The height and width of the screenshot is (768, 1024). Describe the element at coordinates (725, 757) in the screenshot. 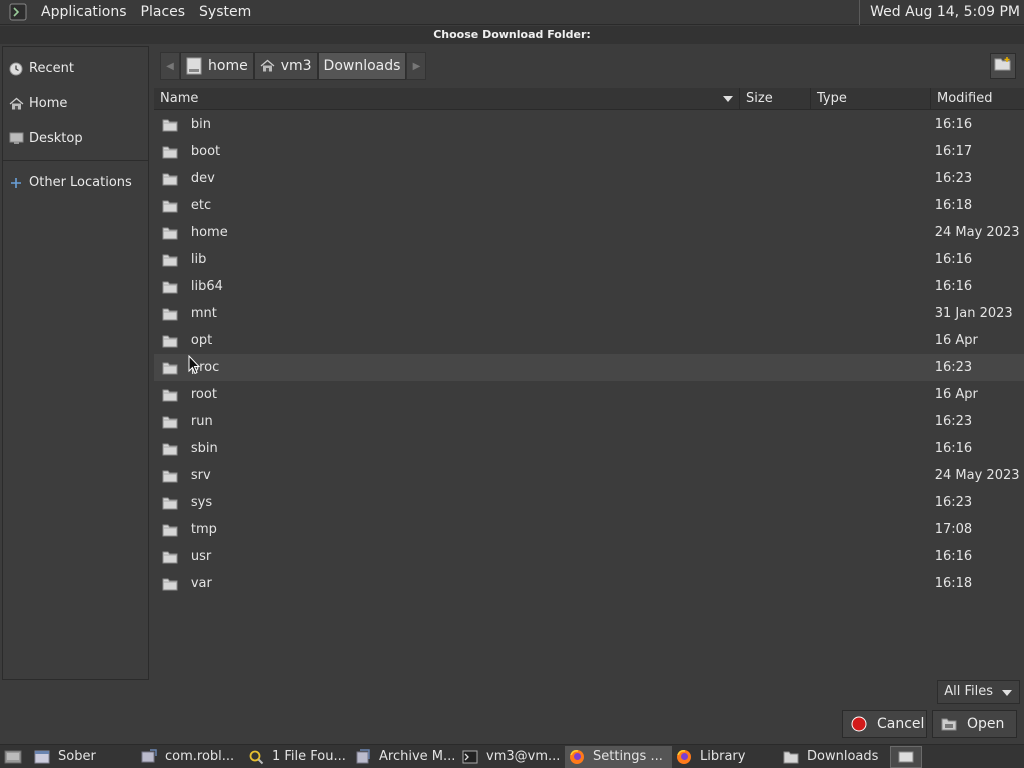

I see `taskbar-item-6: Library` at that location.